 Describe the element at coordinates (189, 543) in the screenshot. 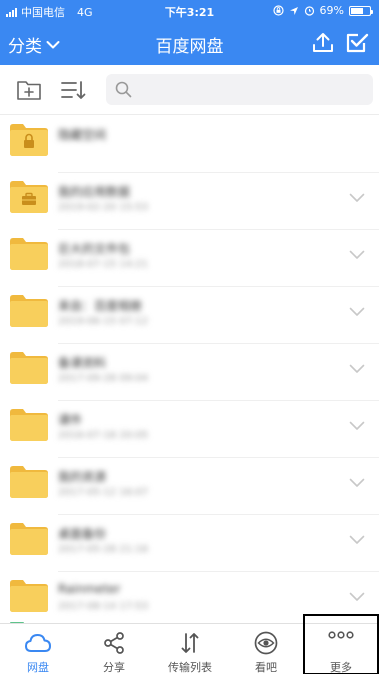

I see `file-row: 桌面备份 2017-05-28 21:16` at that location.